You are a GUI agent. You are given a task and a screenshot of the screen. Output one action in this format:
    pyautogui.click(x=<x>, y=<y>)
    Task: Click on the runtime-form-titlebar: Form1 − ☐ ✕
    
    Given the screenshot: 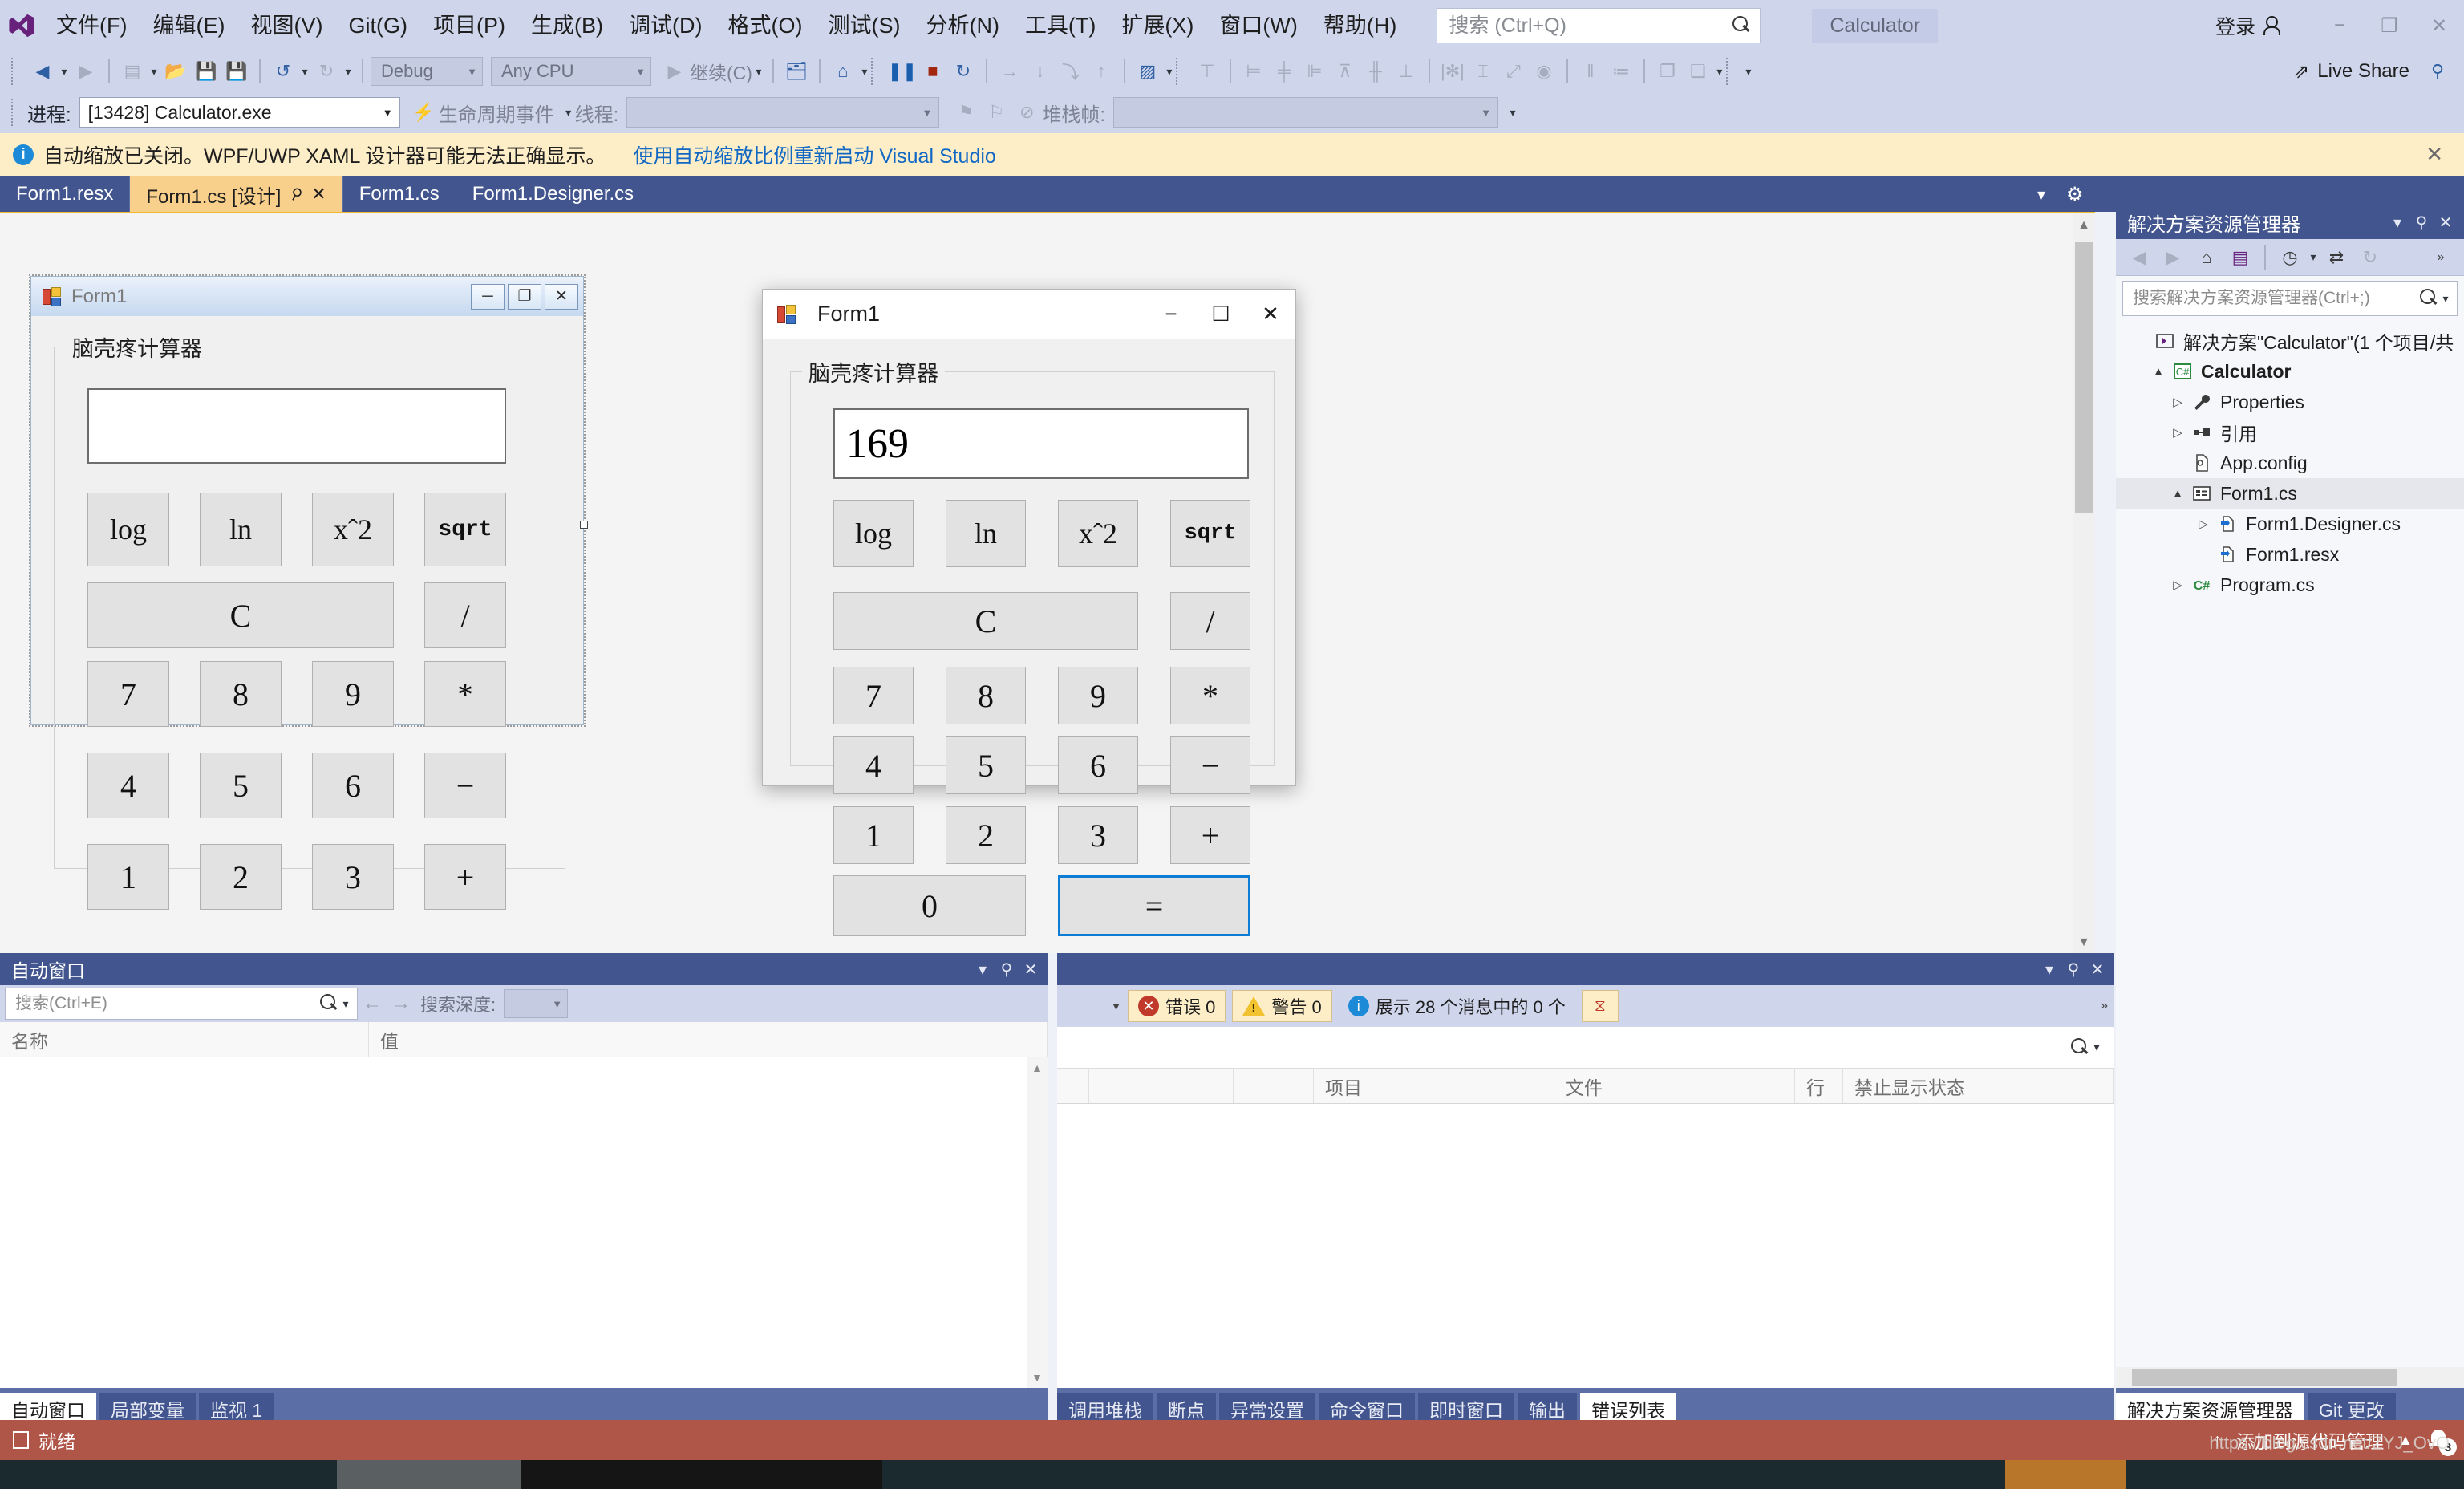 What is the action you would take?
    pyautogui.click(x=1029, y=314)
    